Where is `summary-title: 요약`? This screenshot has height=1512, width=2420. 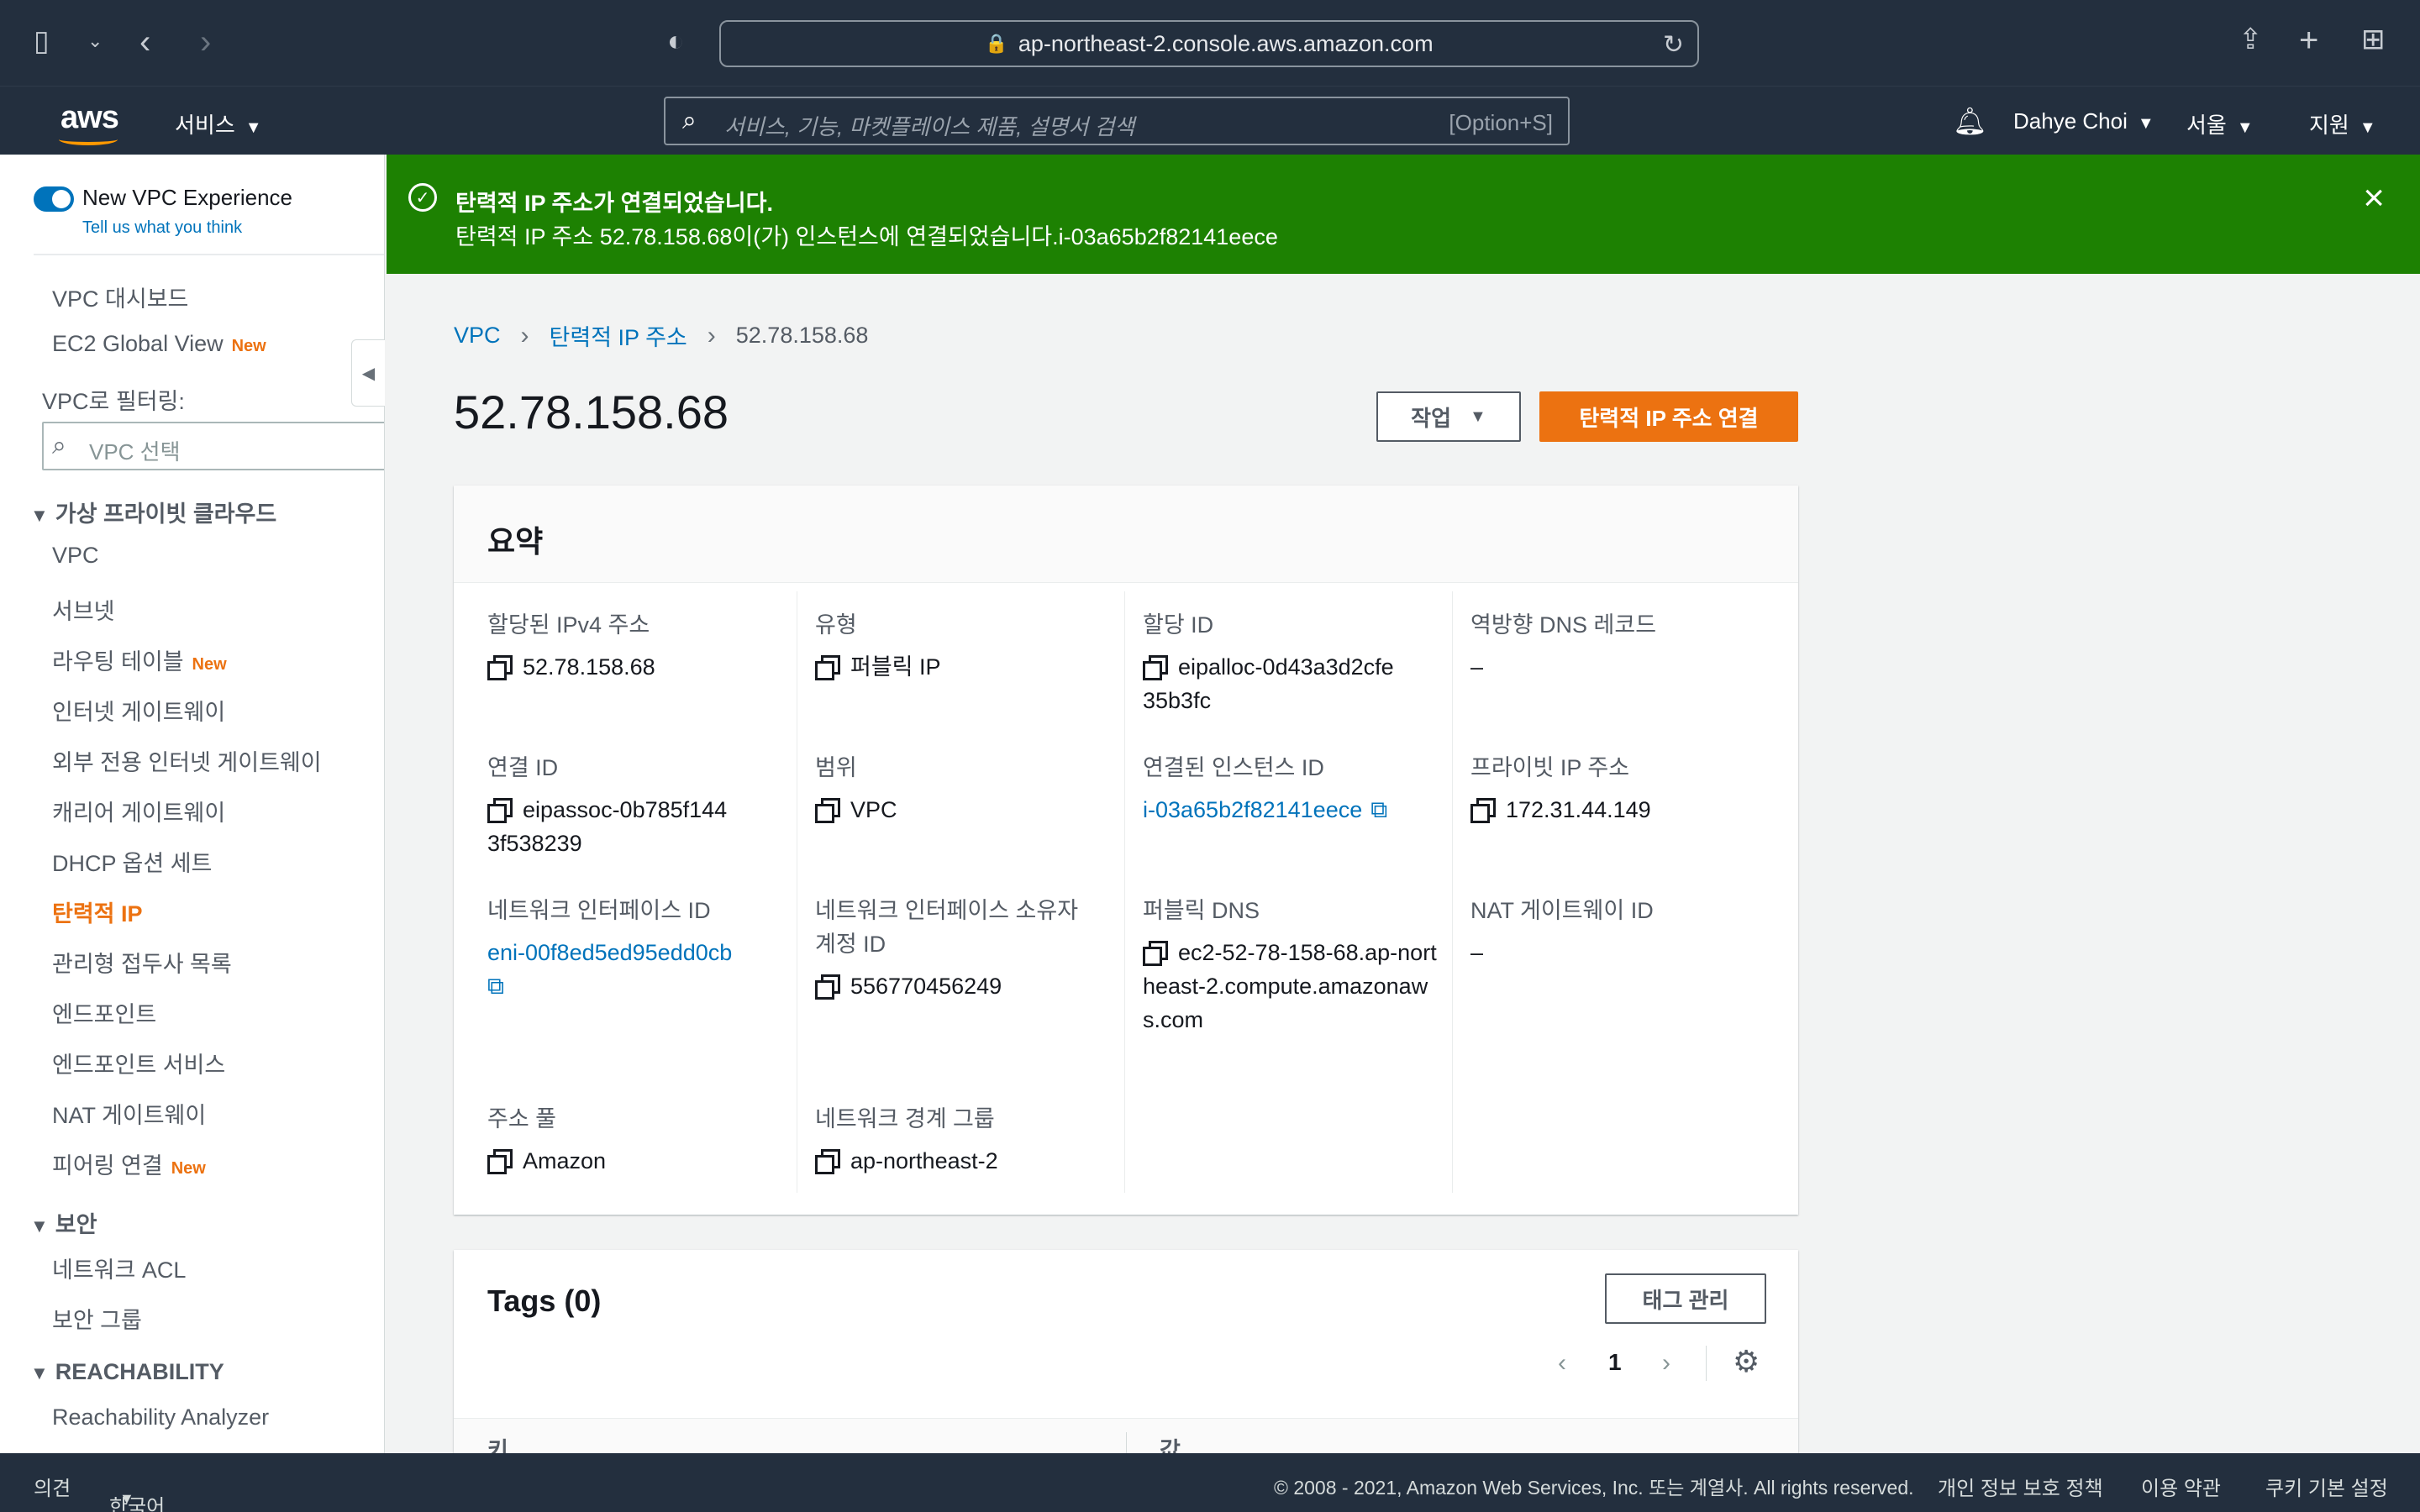 summary-title: 요약 is located at coordinates (515, 541).